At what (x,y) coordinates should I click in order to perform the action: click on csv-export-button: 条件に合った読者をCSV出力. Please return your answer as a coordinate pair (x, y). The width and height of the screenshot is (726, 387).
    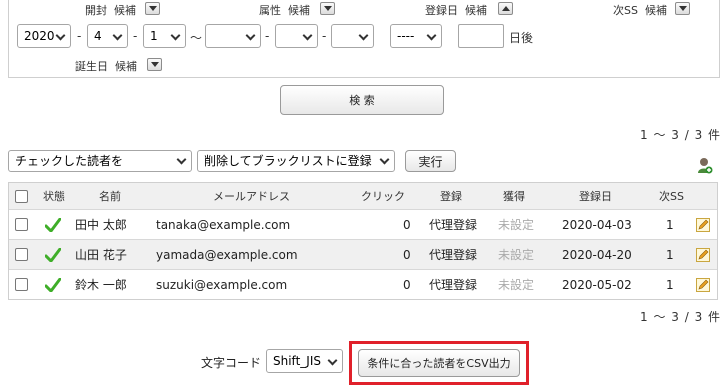
    Looking at the image, I should click on (439, 363).